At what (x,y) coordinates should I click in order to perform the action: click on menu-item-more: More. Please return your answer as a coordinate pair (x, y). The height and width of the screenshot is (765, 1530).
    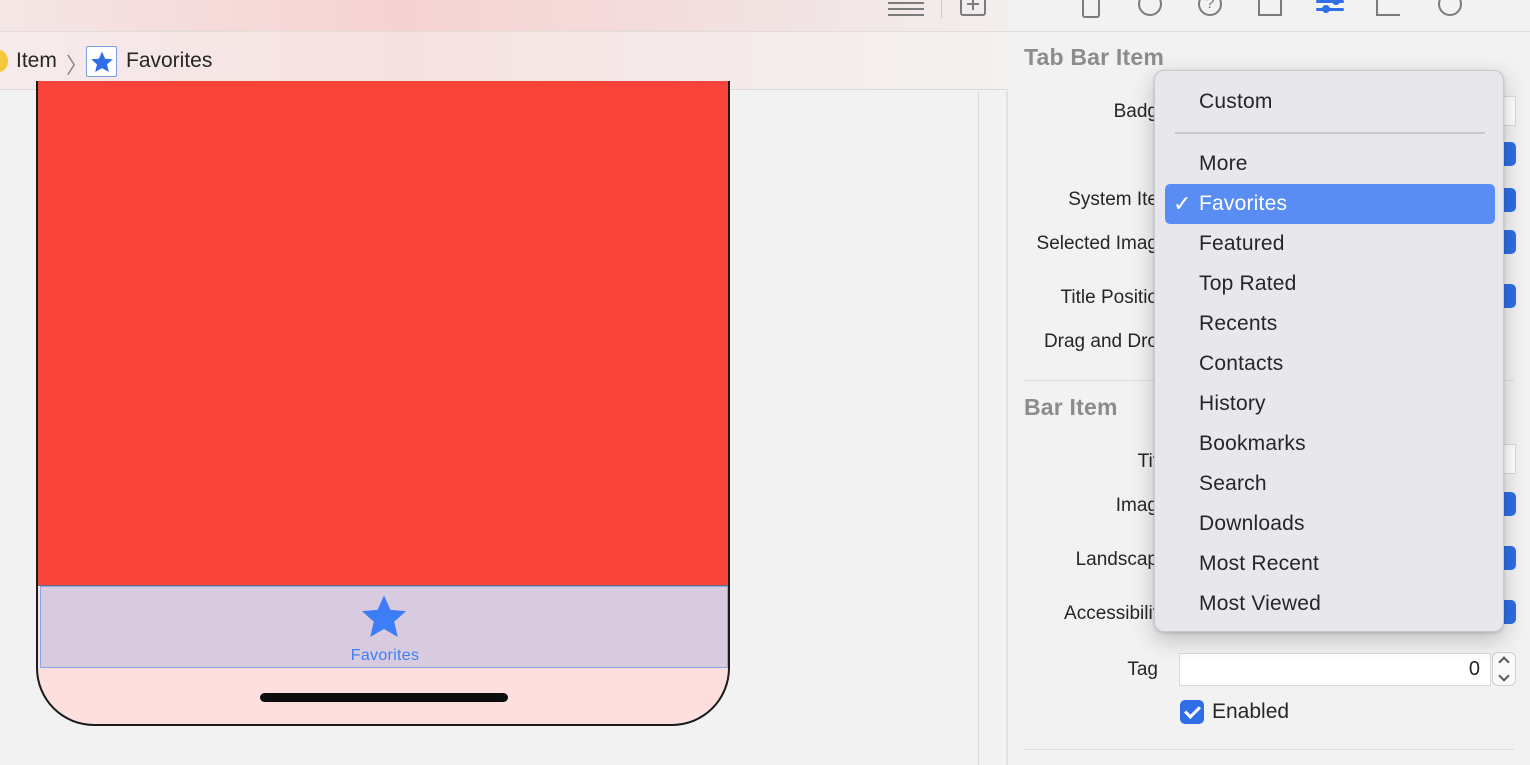
    Looking at the image, I should click on (1330, 164).